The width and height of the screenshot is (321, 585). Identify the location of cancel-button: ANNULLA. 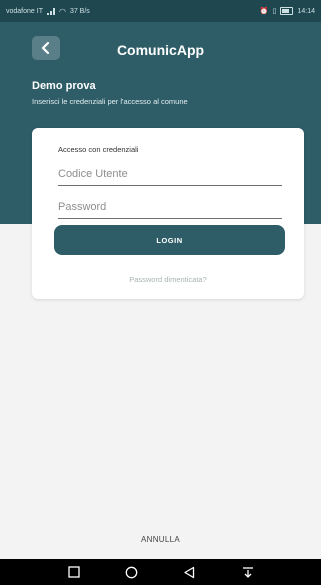
(160, 539).